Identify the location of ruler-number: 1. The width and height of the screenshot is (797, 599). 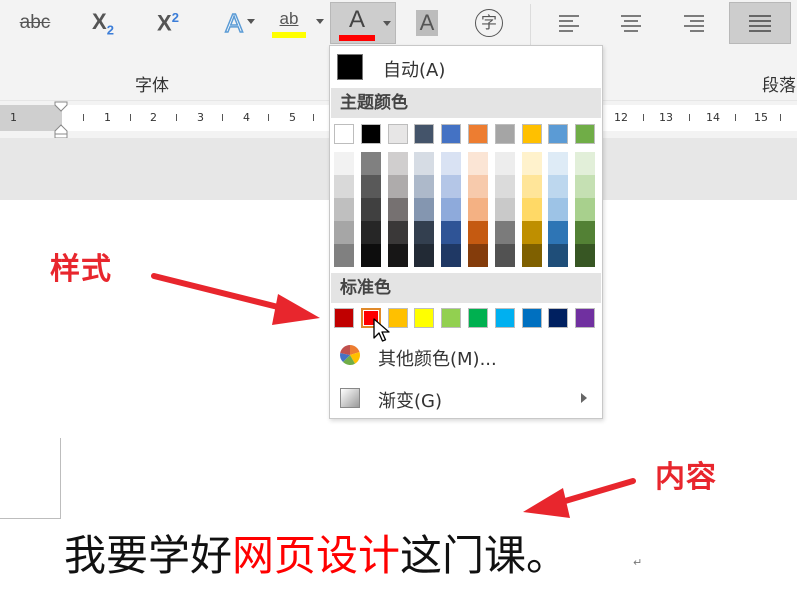
(13, 117).